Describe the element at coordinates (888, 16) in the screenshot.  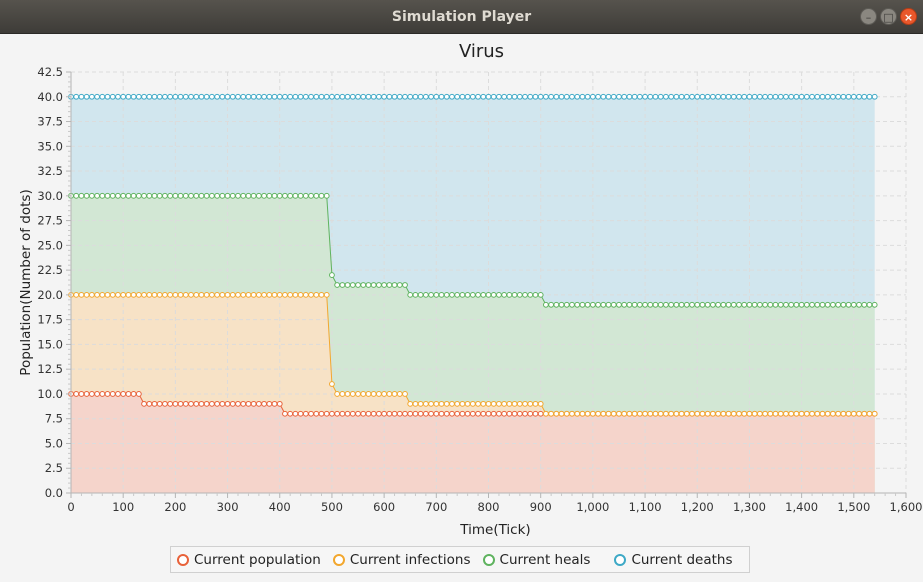
I see `maximize-icon: □` at that location.